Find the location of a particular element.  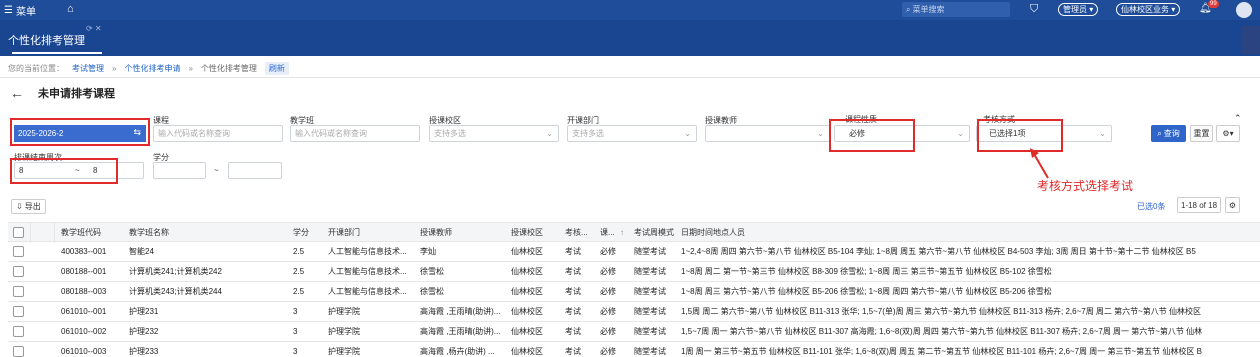

highlight-box-nature is located at coordinates (872, 135).